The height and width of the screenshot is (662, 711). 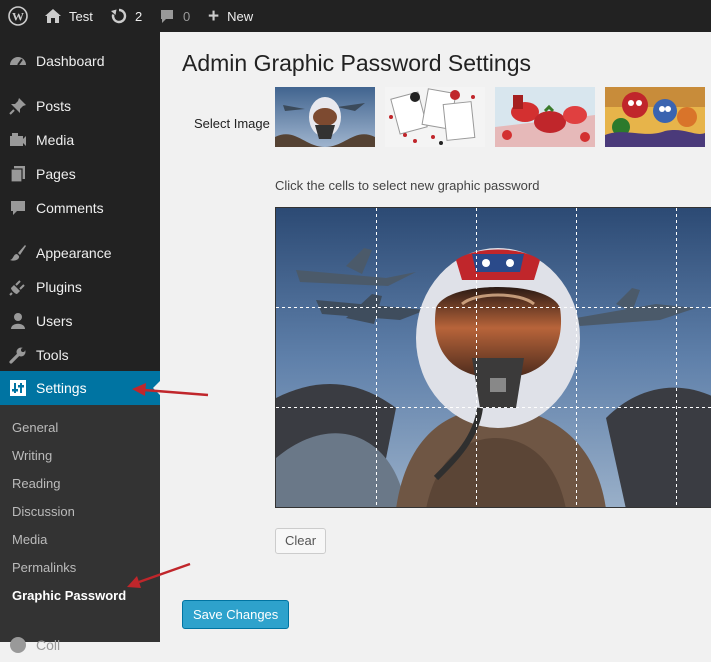 I want to click on sidebar-item-plugins: Plugins, so click(x=80, y=287).